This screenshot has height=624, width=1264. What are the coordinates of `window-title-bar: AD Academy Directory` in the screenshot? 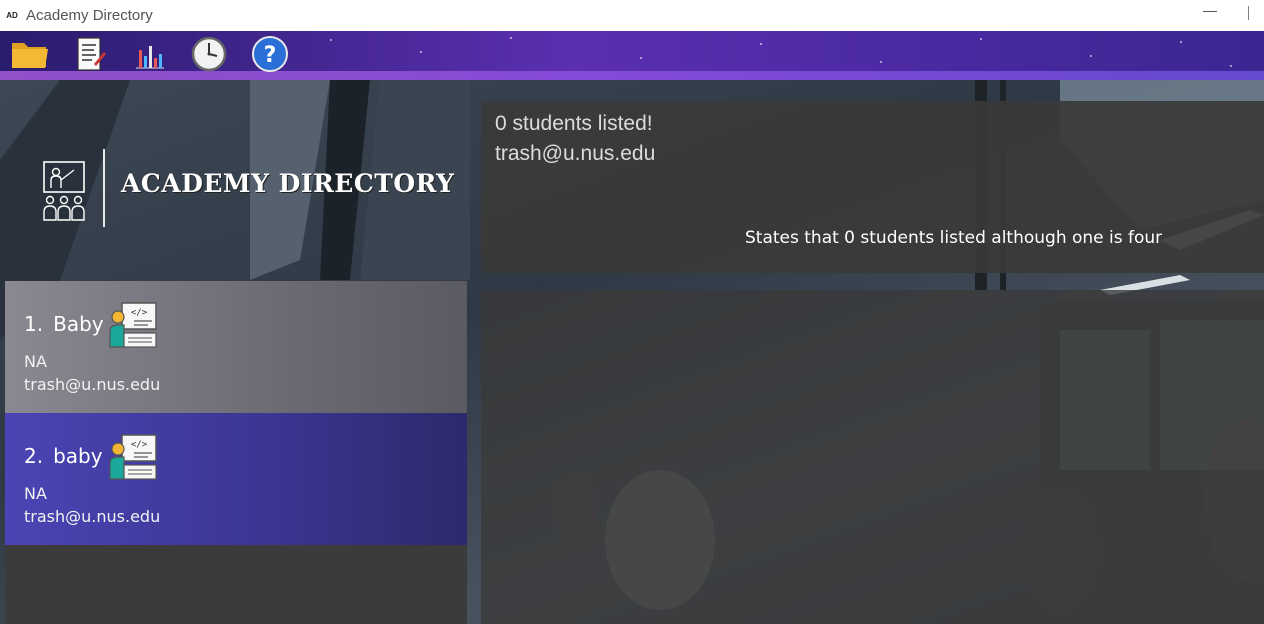 It's located at (632, 15).